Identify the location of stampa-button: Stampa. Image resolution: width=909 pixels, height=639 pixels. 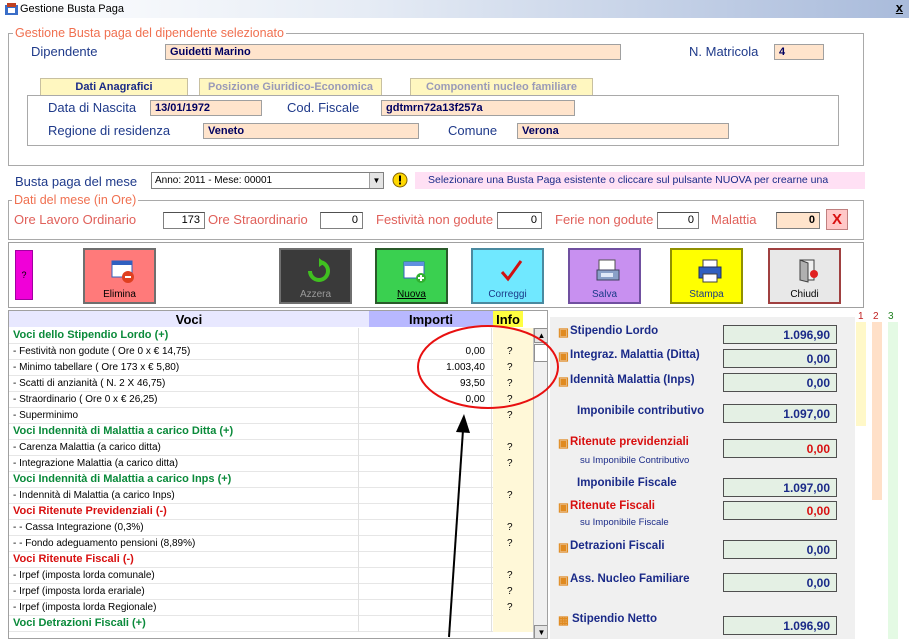
(706, 276).